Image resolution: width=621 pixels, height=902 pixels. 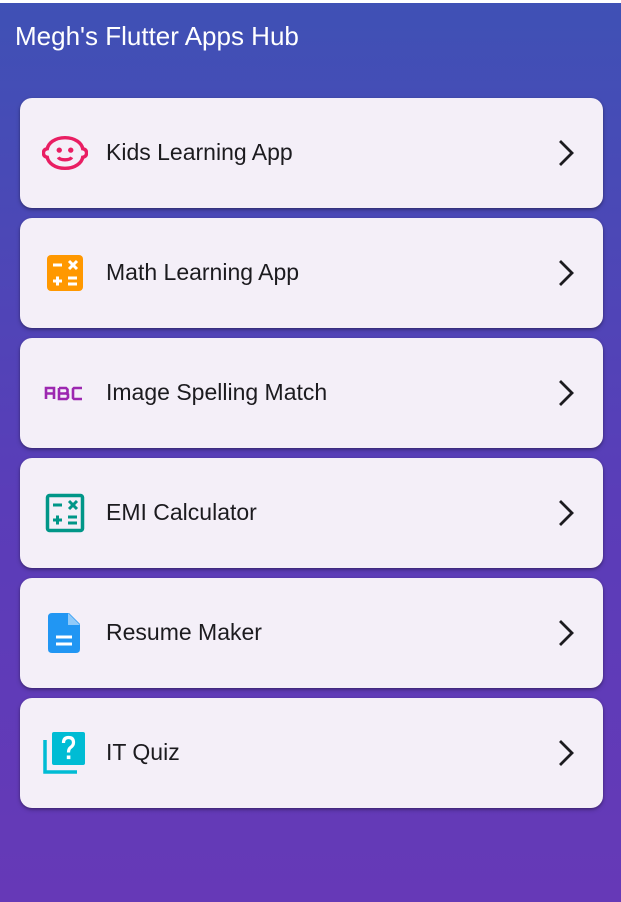 I want to click on abc-icon, so click(x=65, y=393).